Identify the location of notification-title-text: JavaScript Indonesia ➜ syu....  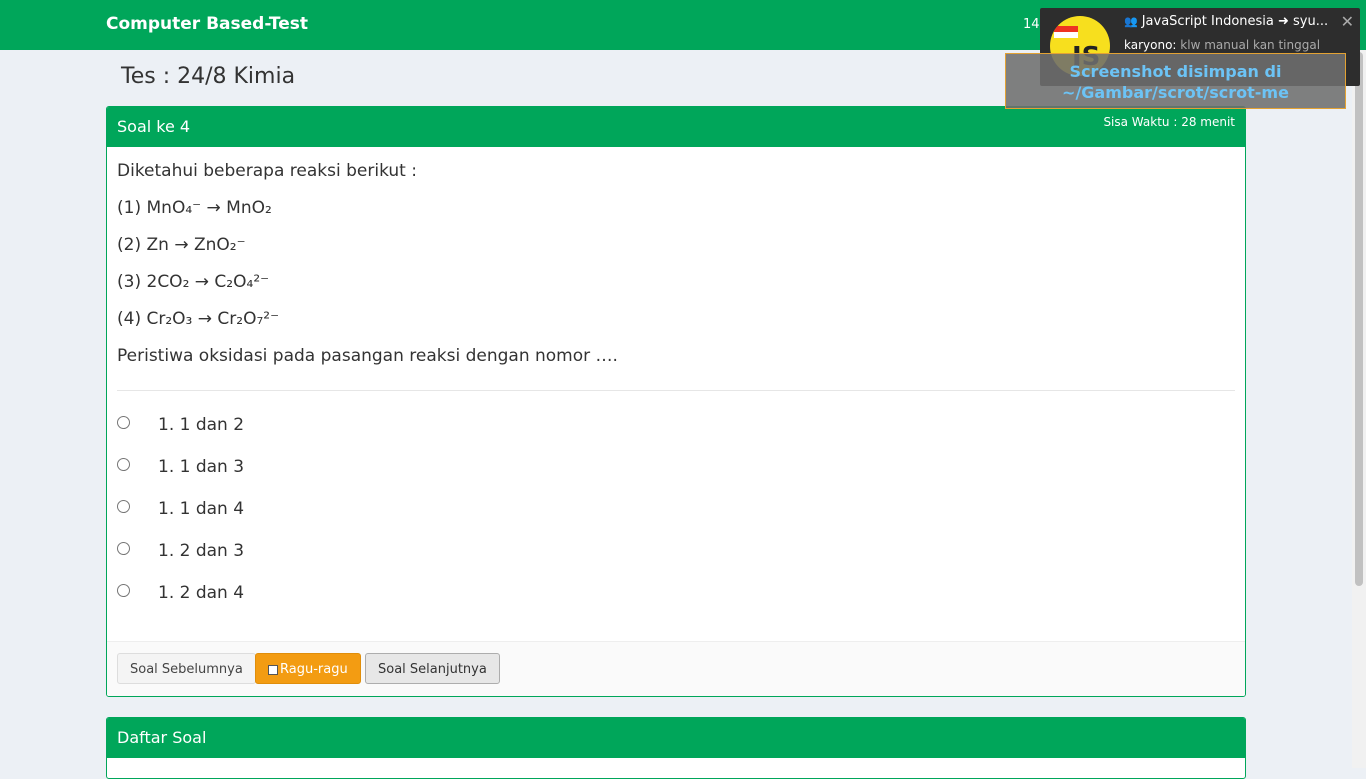
(1235, 21).